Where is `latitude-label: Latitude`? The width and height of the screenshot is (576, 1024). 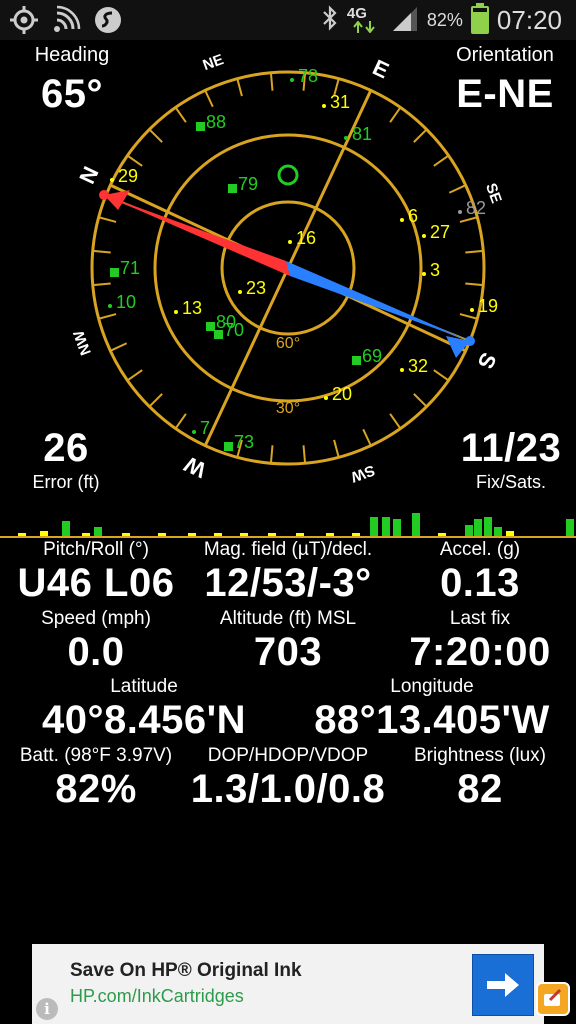 latitude-label: Latitude is located at coordinates (144, 686).